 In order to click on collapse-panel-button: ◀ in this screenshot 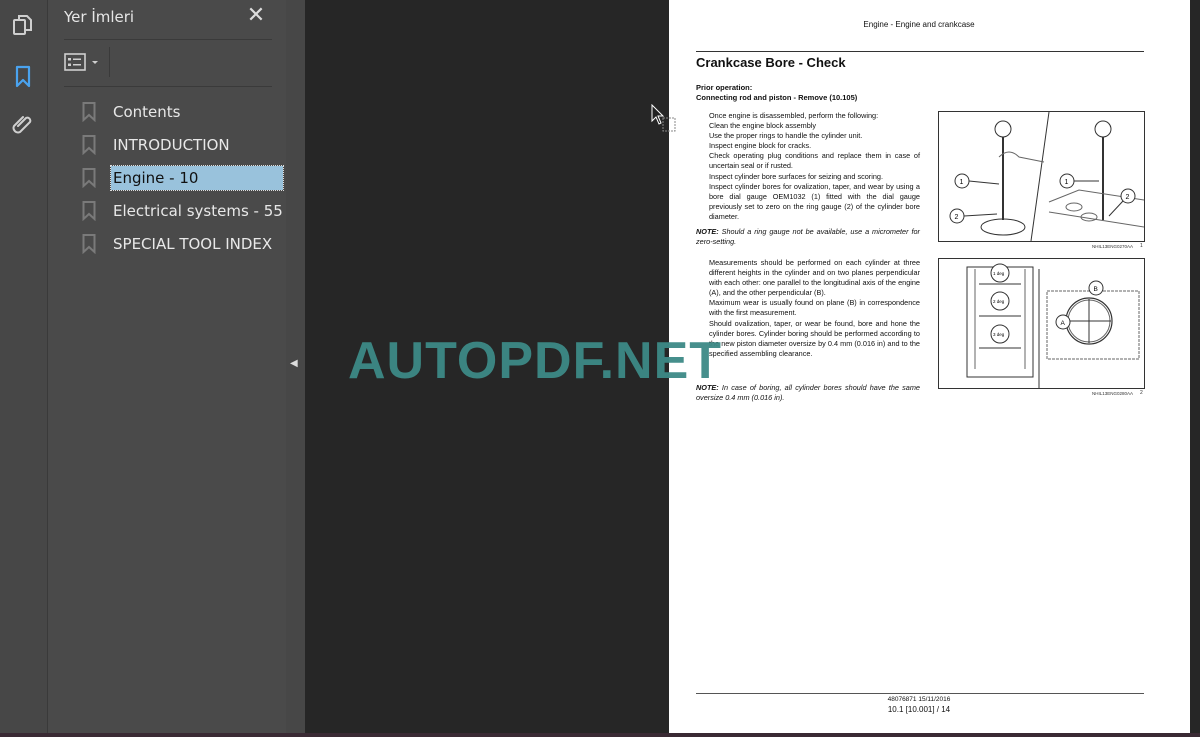, I will do `click(294, 363)`.